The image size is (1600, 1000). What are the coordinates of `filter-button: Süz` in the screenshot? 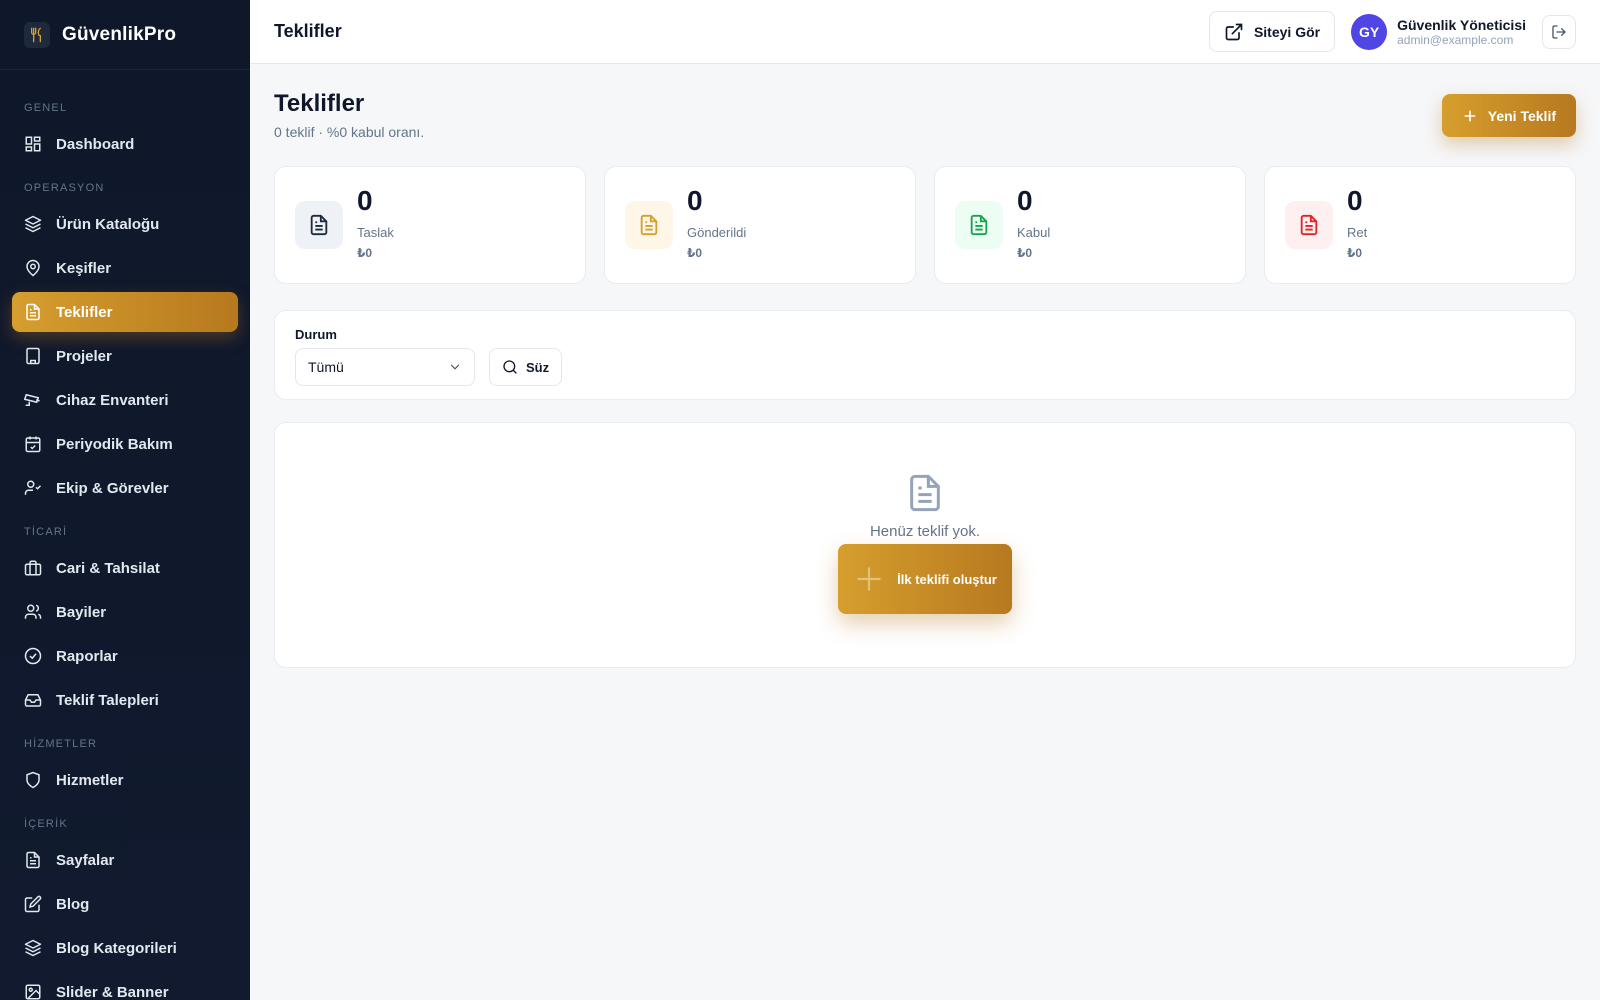 It's located at (526, 367).